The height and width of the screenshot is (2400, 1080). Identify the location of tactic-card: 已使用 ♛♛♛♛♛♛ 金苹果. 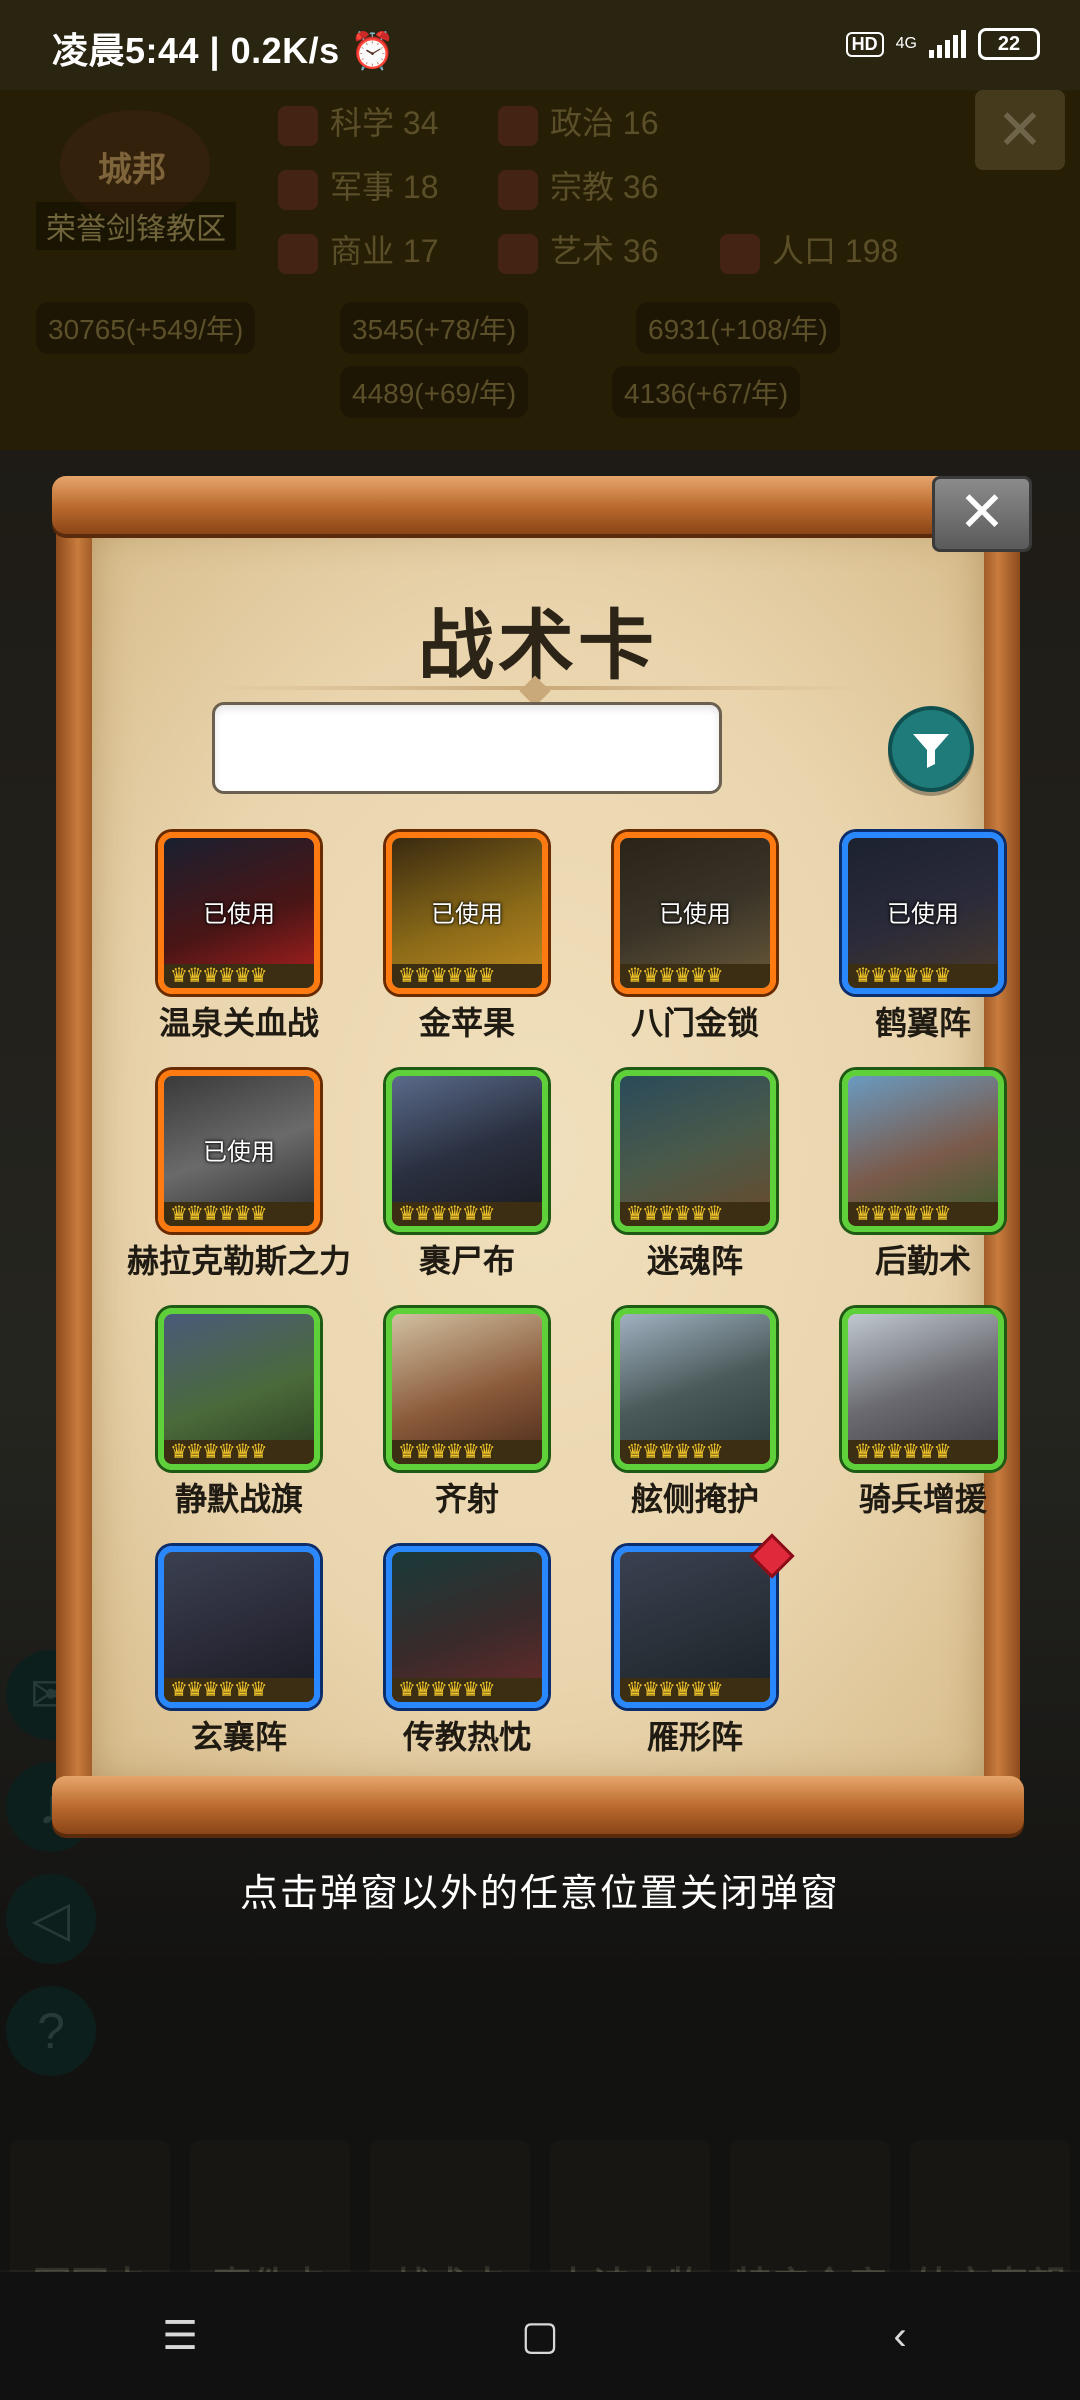
(452, 937).